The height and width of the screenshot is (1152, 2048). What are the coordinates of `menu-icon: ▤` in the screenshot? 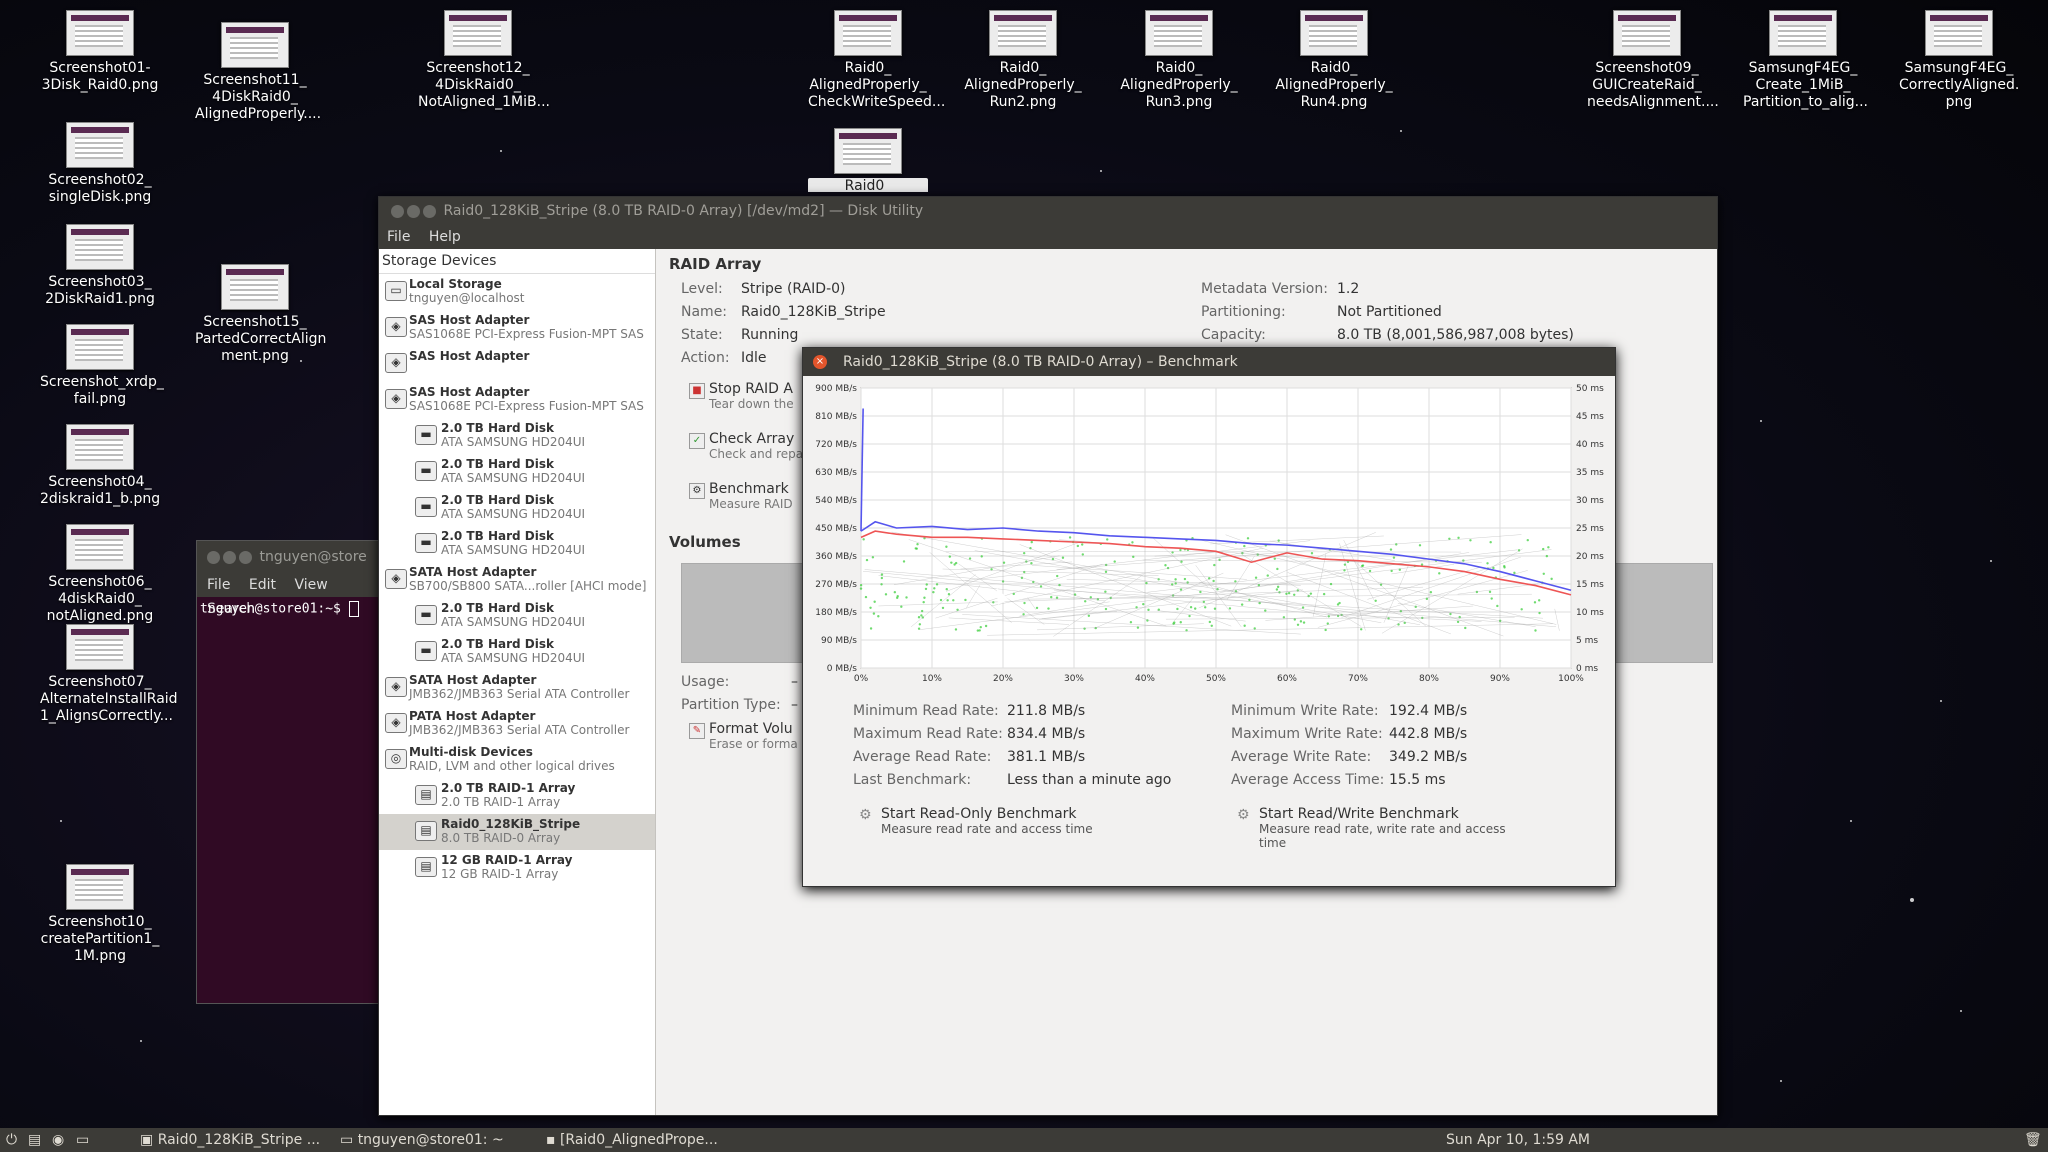 It's located at (34, 1140).